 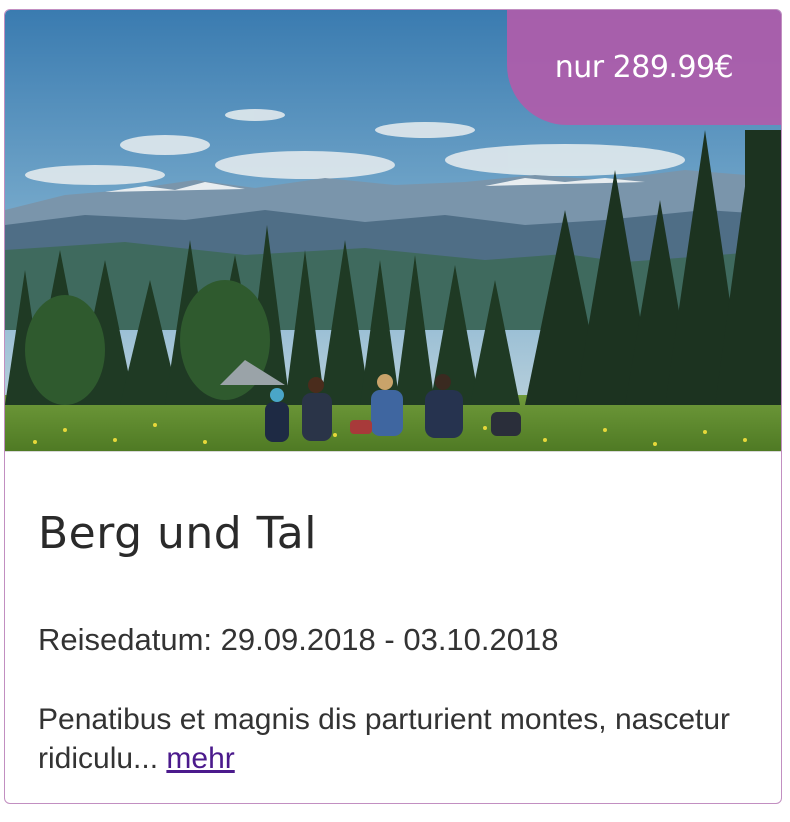 What do you see at coordinates (200, 758) in the screenshot?
I see `more-link: mehr` at bounding box center [200, 758].